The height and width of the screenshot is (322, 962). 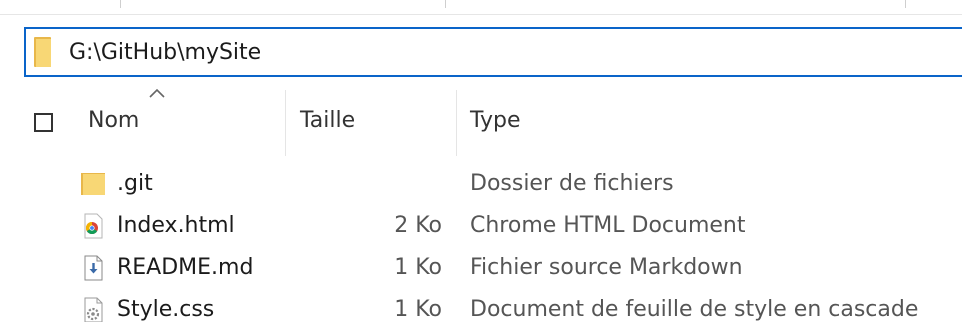 I want to click on chevron-up-icon, so click(x=157, y=93).